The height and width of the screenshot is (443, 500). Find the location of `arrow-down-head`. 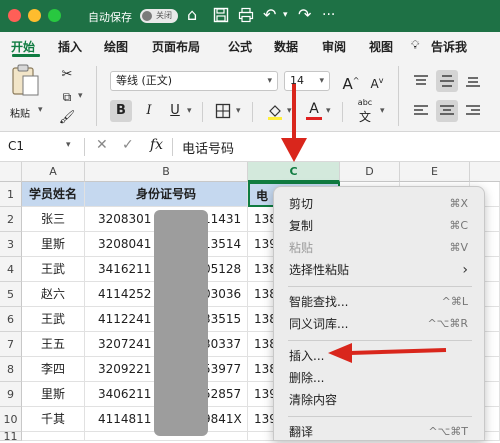

arrow-down-head is located at coordinates (294, 150).